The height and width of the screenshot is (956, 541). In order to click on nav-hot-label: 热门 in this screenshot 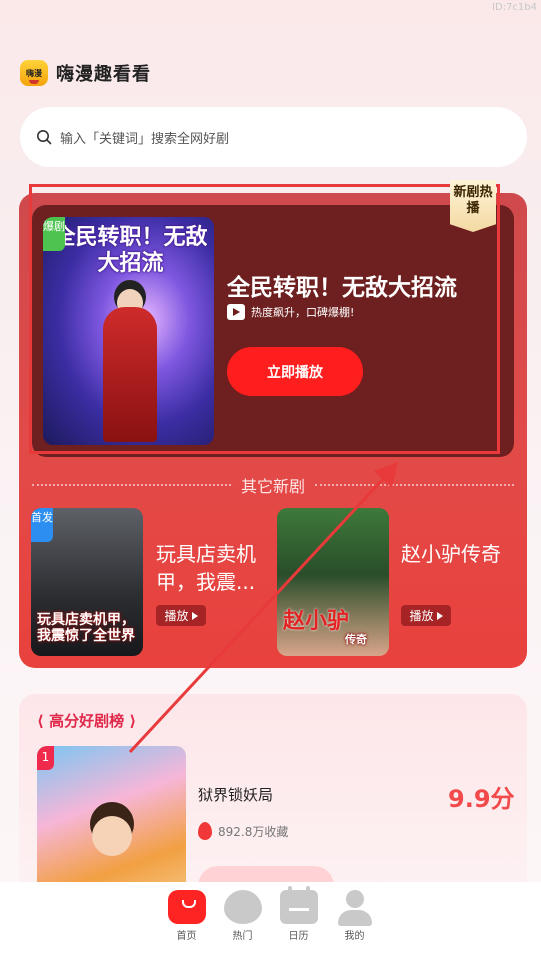, I will do `click(242, 936)`.